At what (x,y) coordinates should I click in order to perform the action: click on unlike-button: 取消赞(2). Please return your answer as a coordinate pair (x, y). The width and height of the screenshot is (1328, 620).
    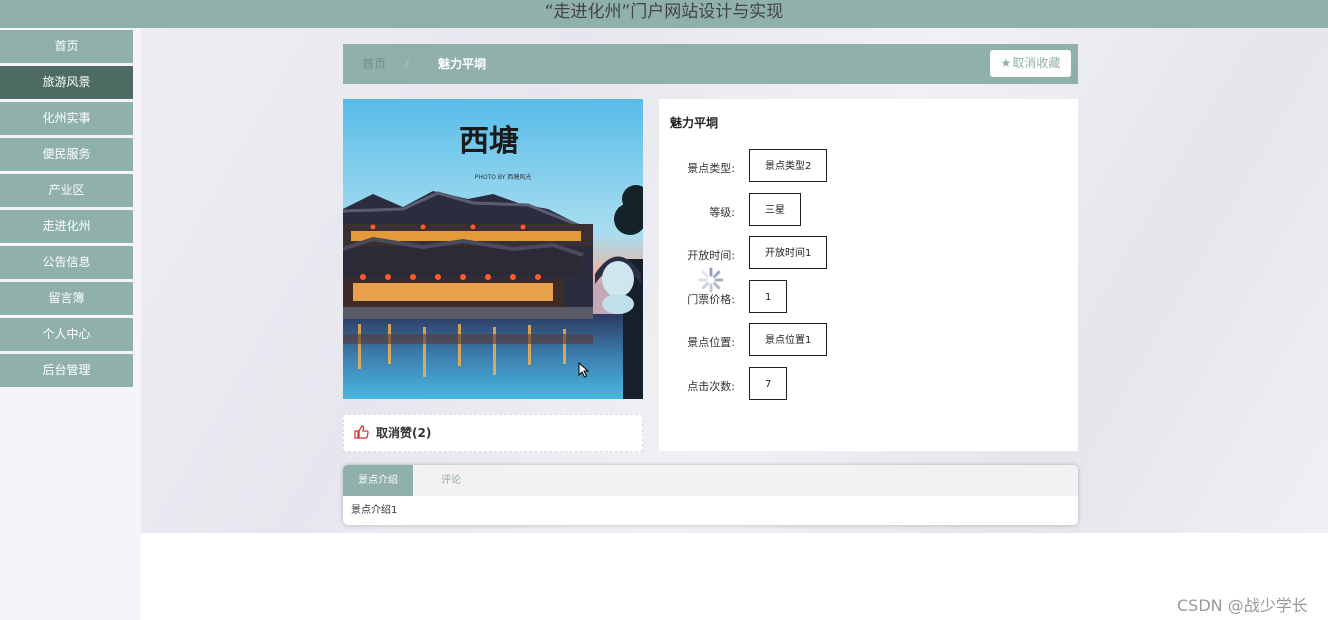
    Looking at the image, I should click on (403, 433).